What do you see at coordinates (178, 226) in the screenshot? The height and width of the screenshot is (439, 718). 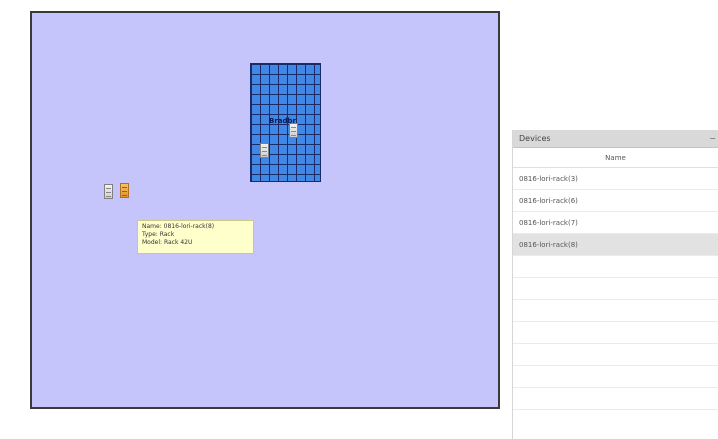 I see `tooltip-name: Name: 0816-lori-rack(8)` at bounding box center [178, 226].